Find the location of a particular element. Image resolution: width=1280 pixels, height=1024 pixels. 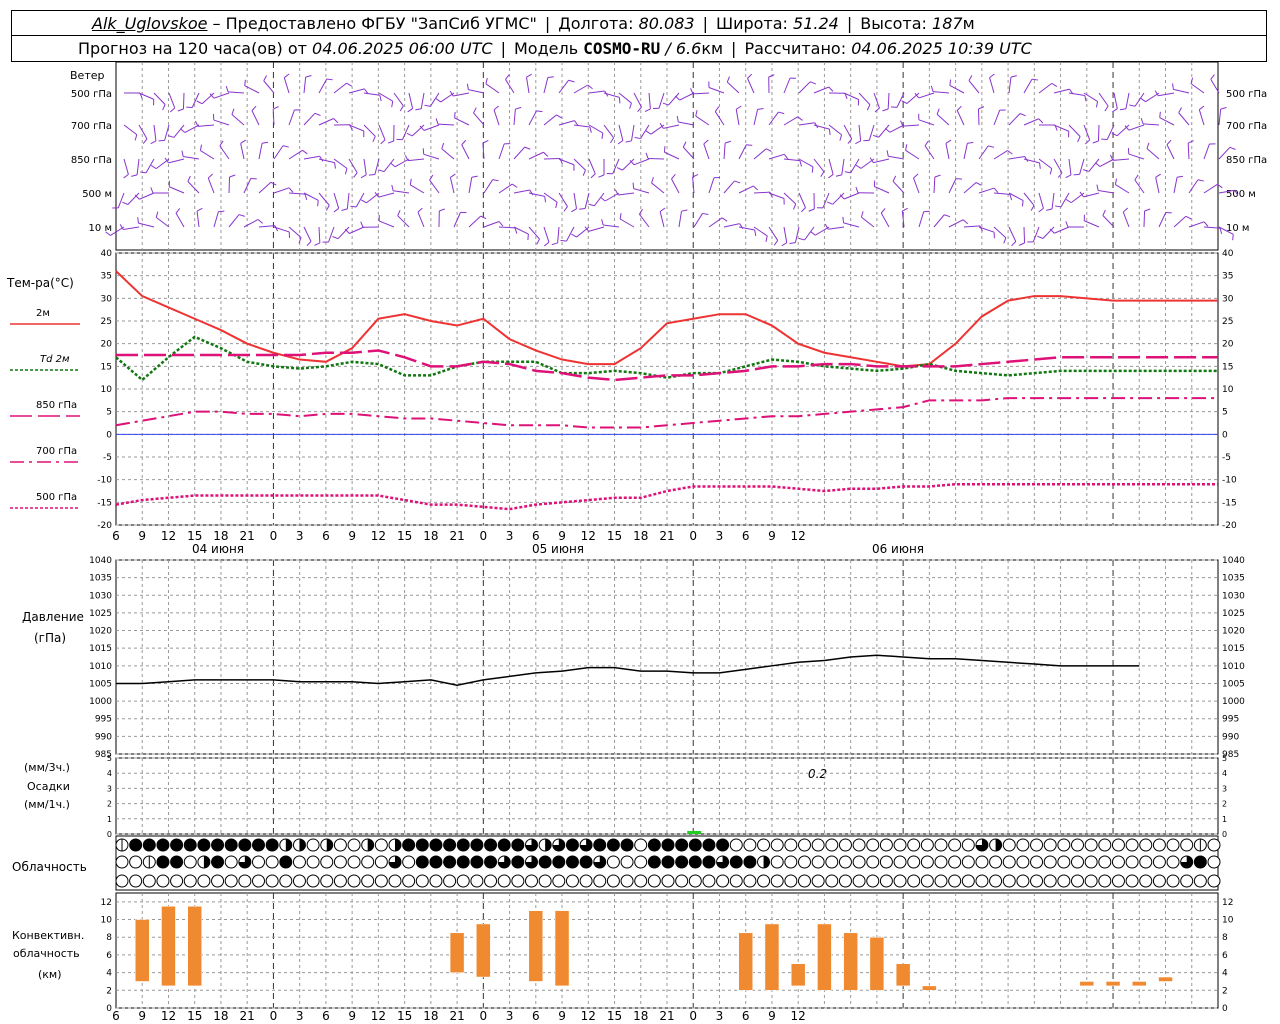

temp-tick-left: 30 is located at coordinates (107, 299).